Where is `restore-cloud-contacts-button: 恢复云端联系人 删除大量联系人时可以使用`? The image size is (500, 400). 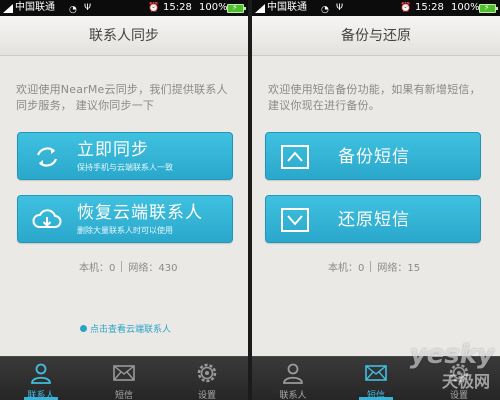 restore-cloud-contacts-button: 恢复云端联系人 删除大量联系人时可以使用 is located at coordinates (125, 219).